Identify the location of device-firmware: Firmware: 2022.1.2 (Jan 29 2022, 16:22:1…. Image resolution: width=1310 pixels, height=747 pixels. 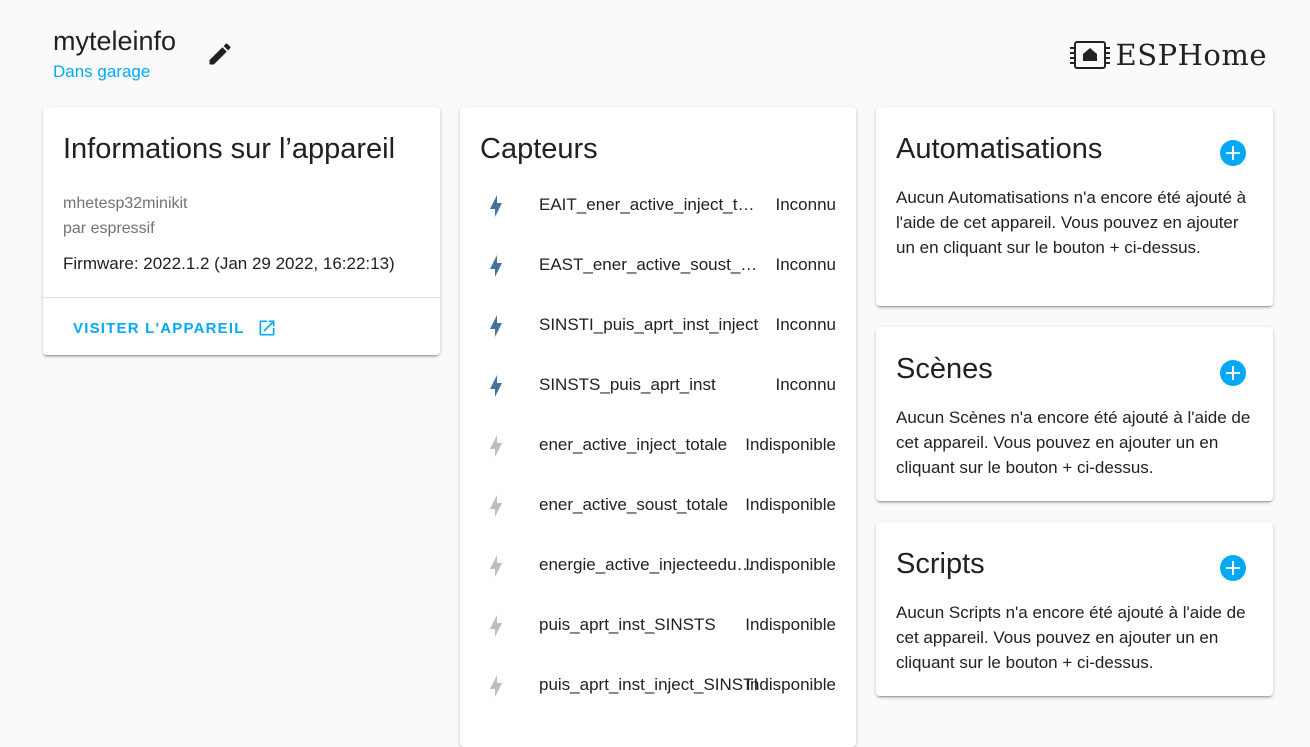
(229, 263).